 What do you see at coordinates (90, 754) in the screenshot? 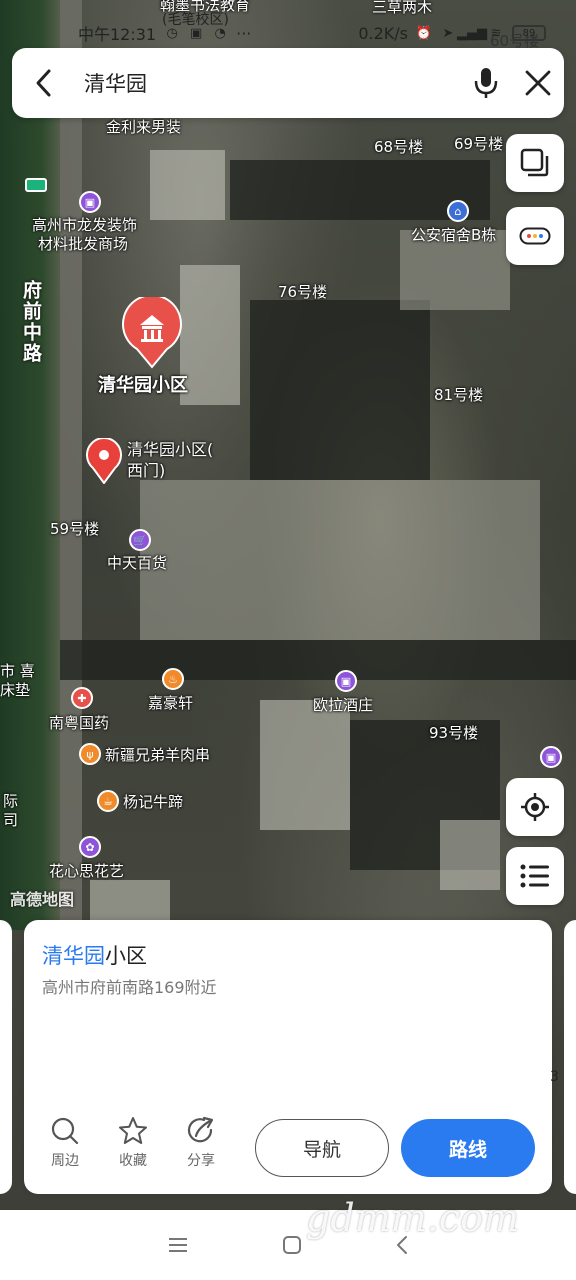
I see `restaurant-icon: ψ` at bounding box center [90, 754].